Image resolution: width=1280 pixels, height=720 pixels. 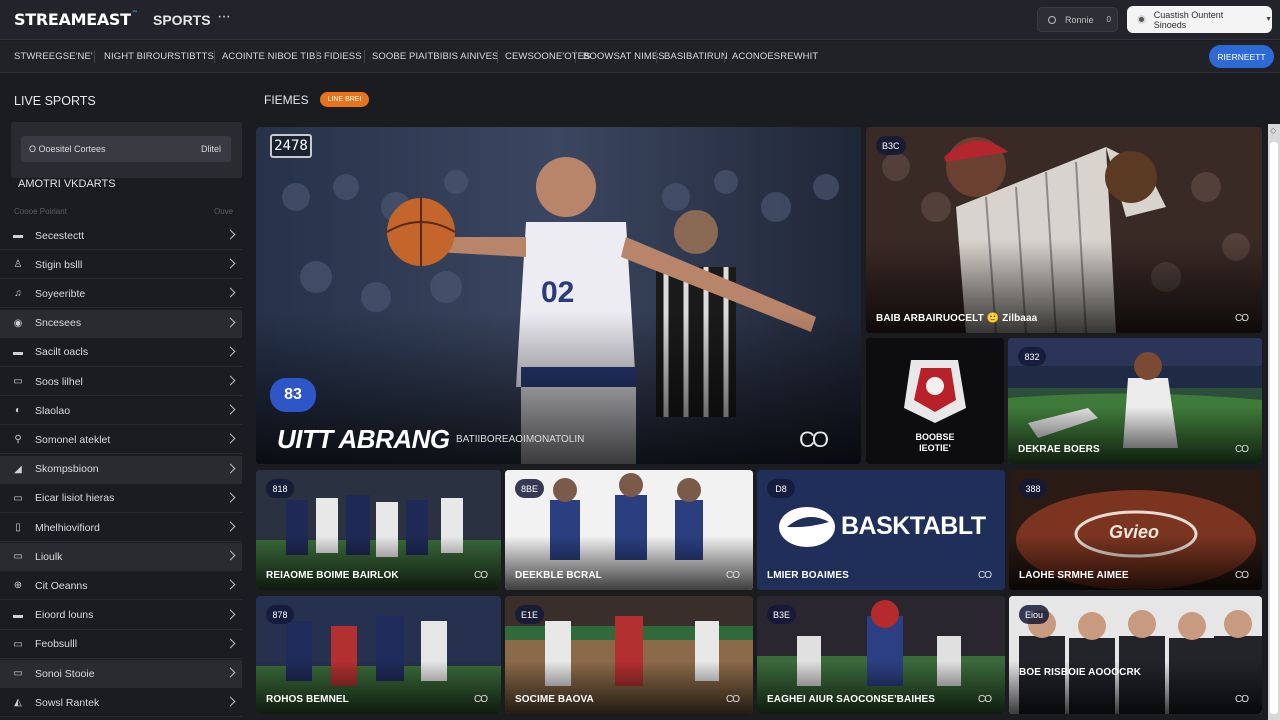 What do you see at coordinates (378, 655) in the screenshot?
I see `event-card: 878 ROHOS BEMNEL CO` at bounding box center [378, 655].